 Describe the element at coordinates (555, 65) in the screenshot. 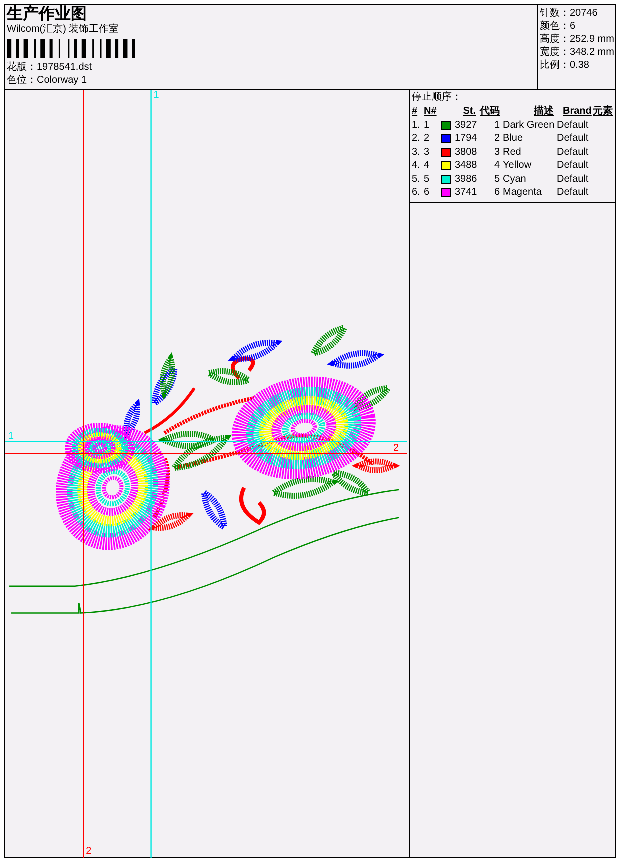

I see `stat-label: 比例：` at that location.